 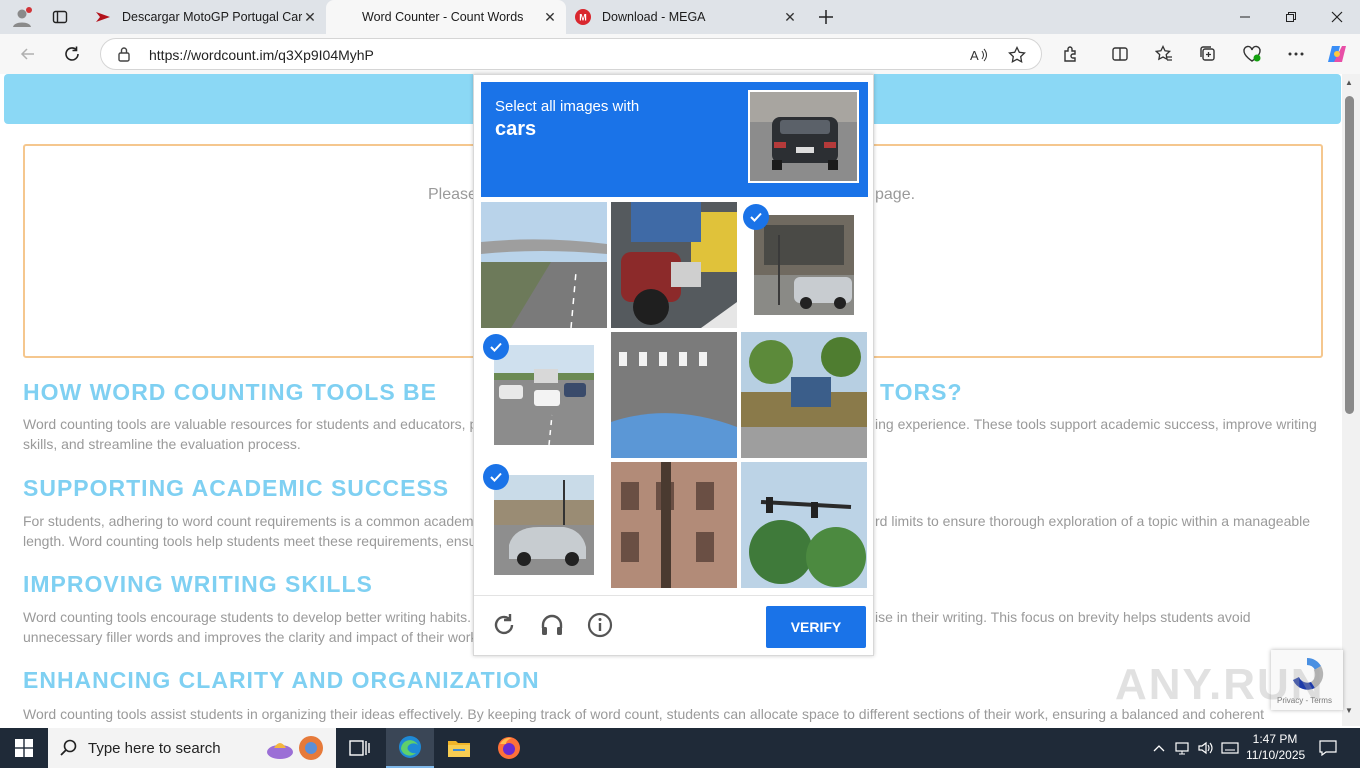 What do you see at coordinates (72, 54) in the screenshot?
I see `refresh-icon` at bounding box center [72, 54].